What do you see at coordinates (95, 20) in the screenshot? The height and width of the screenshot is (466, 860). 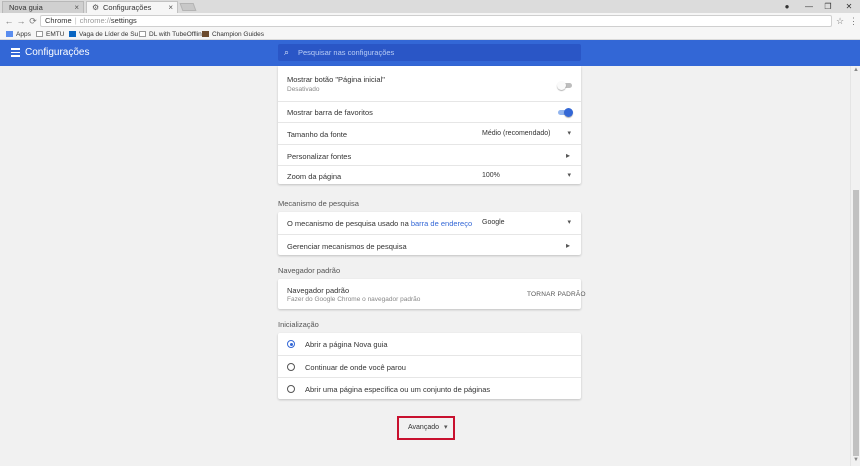 I see `url-scheme: chrome://` at bounding box center [95, 20].